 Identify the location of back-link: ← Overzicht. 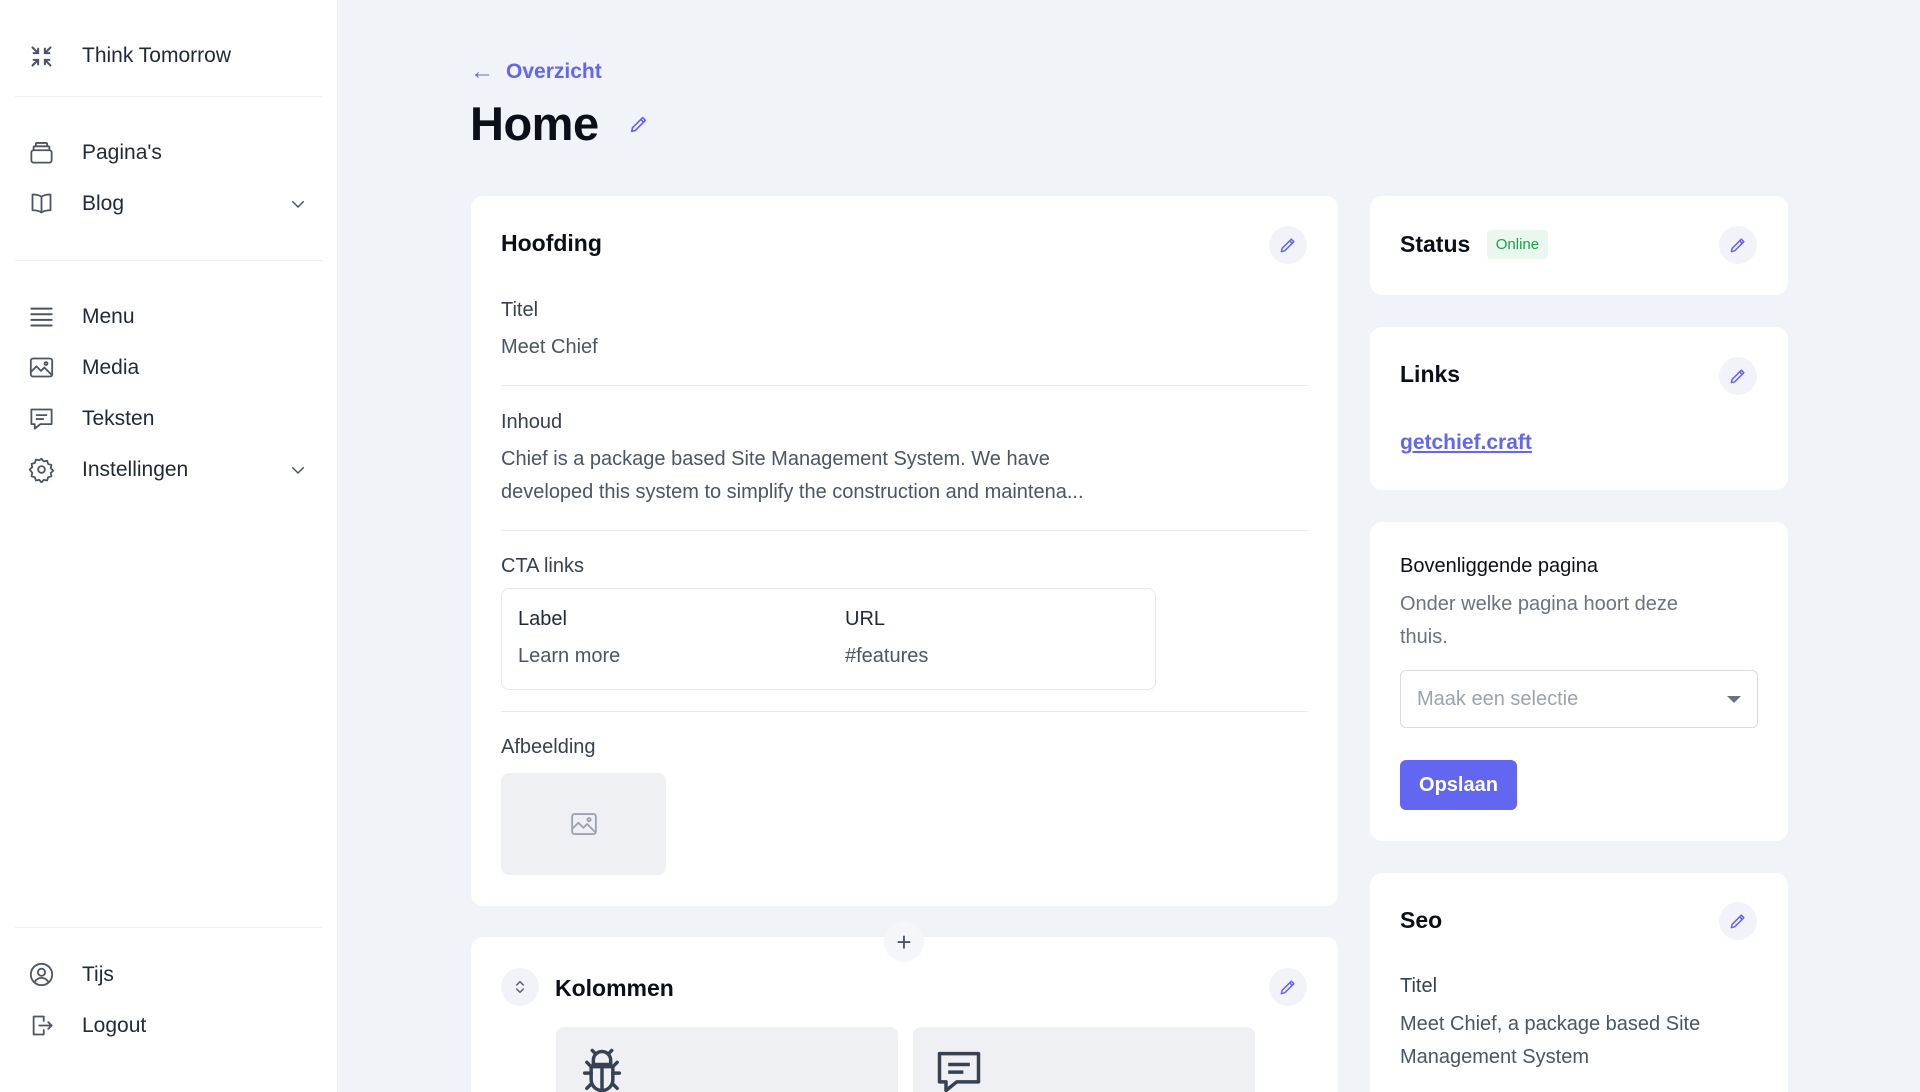
(536, 72).